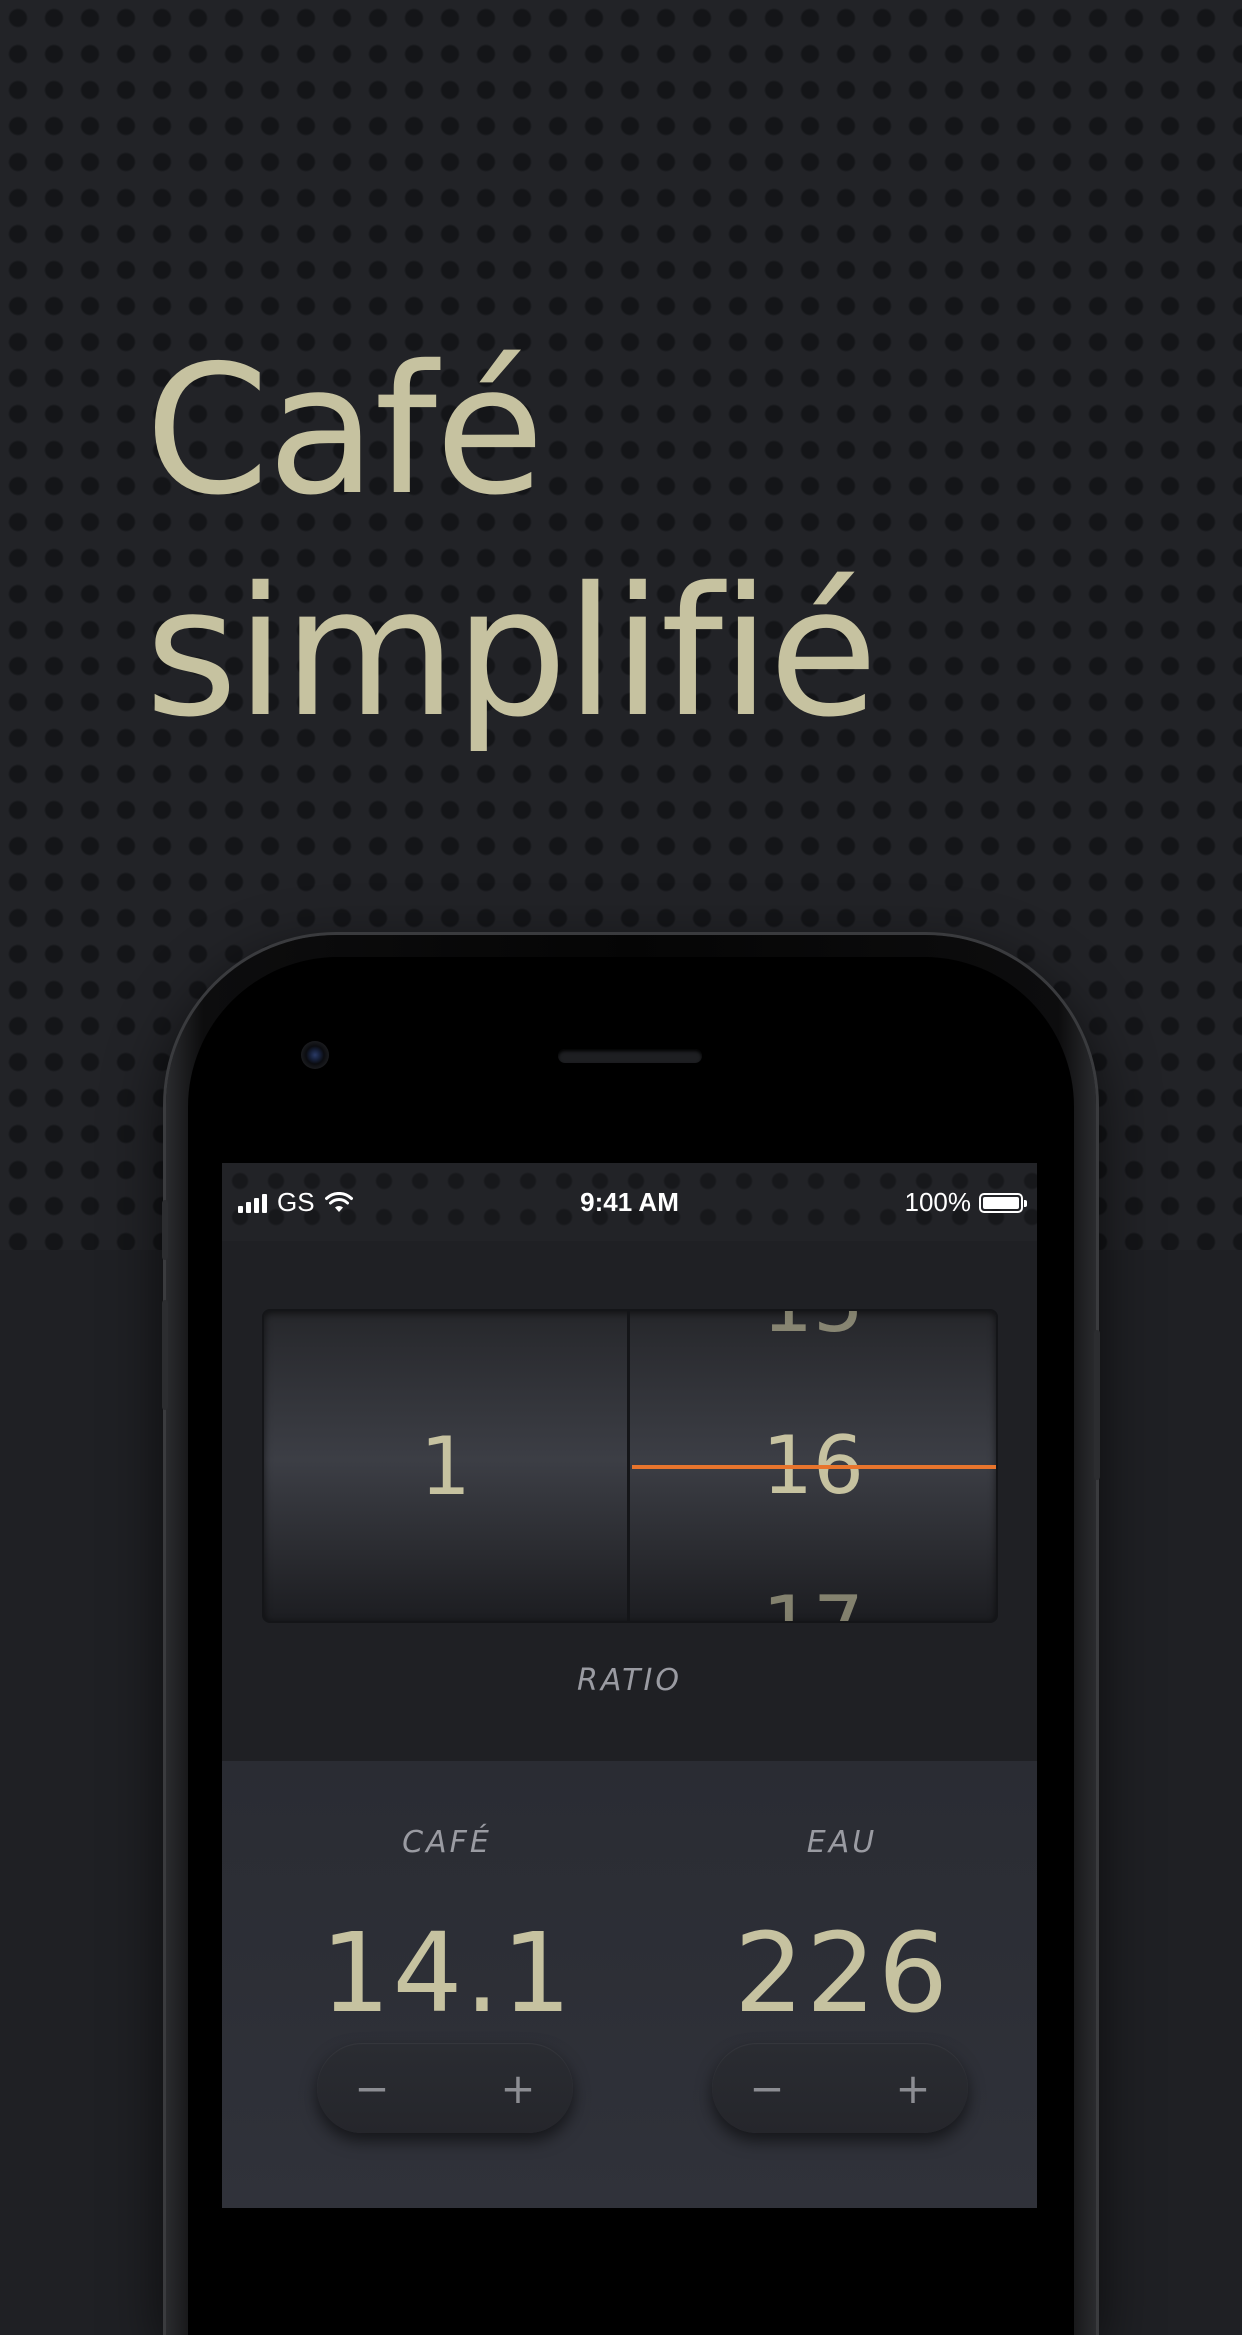 The image size is (1242, 2335). What do you see at coordinates (842, 1842) in the screenshot?
I see `water-label: EAU` at bounding box center [842, 1842].